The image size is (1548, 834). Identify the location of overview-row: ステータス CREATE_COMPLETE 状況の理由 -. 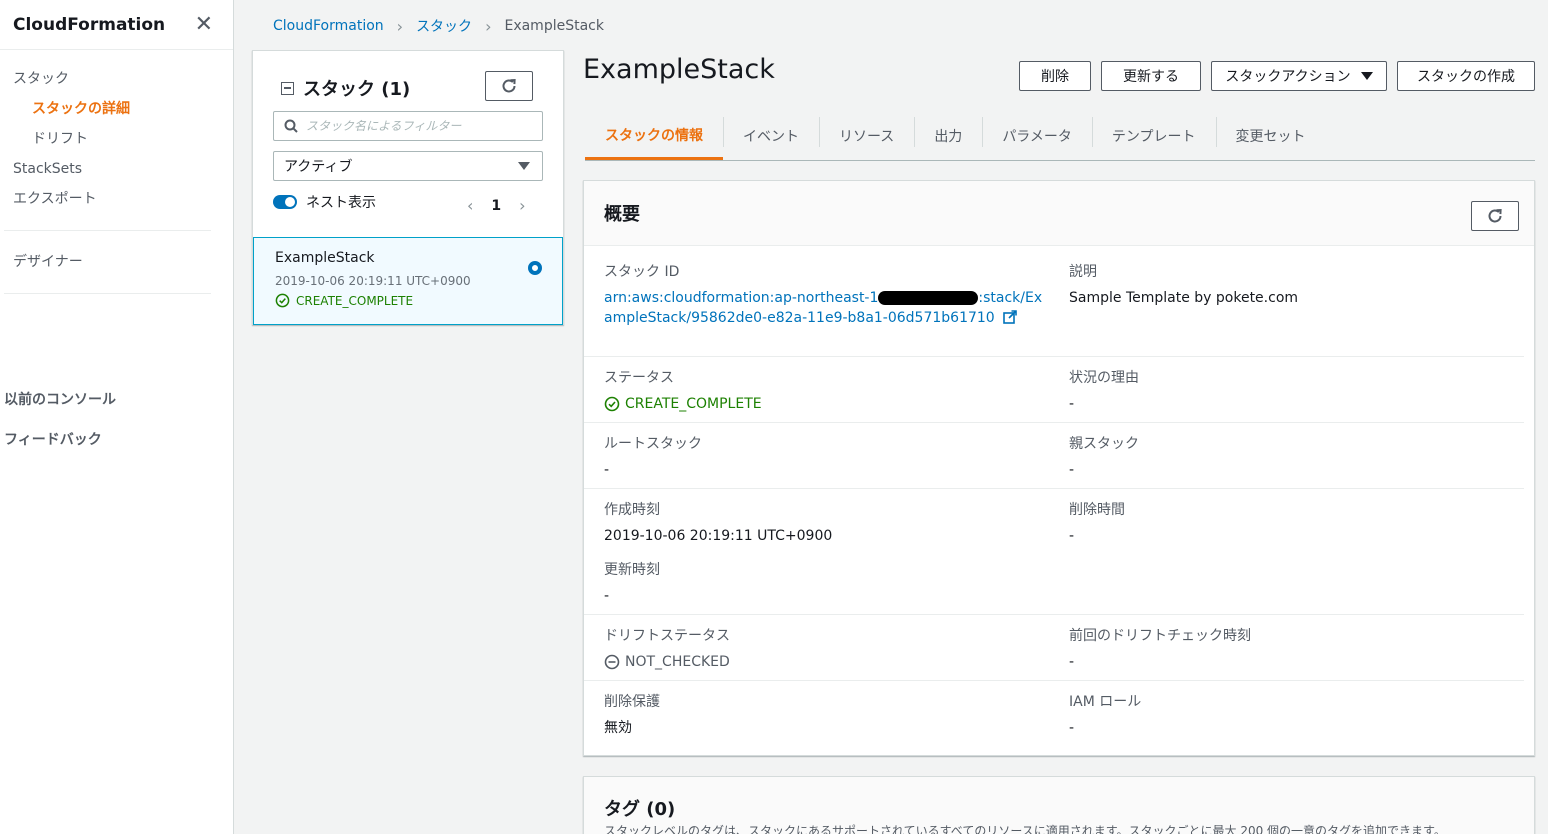
(1054, 390).